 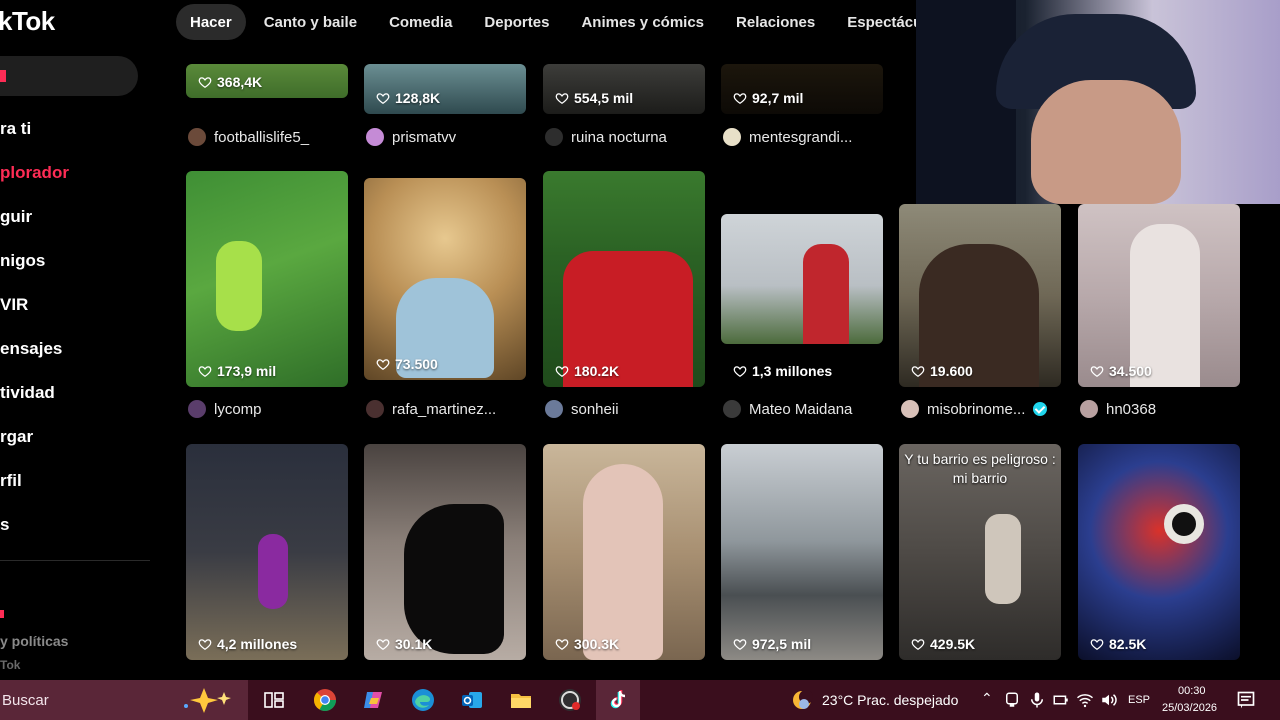 I want to click on silhouette-figure, so click(x=454, y=579).